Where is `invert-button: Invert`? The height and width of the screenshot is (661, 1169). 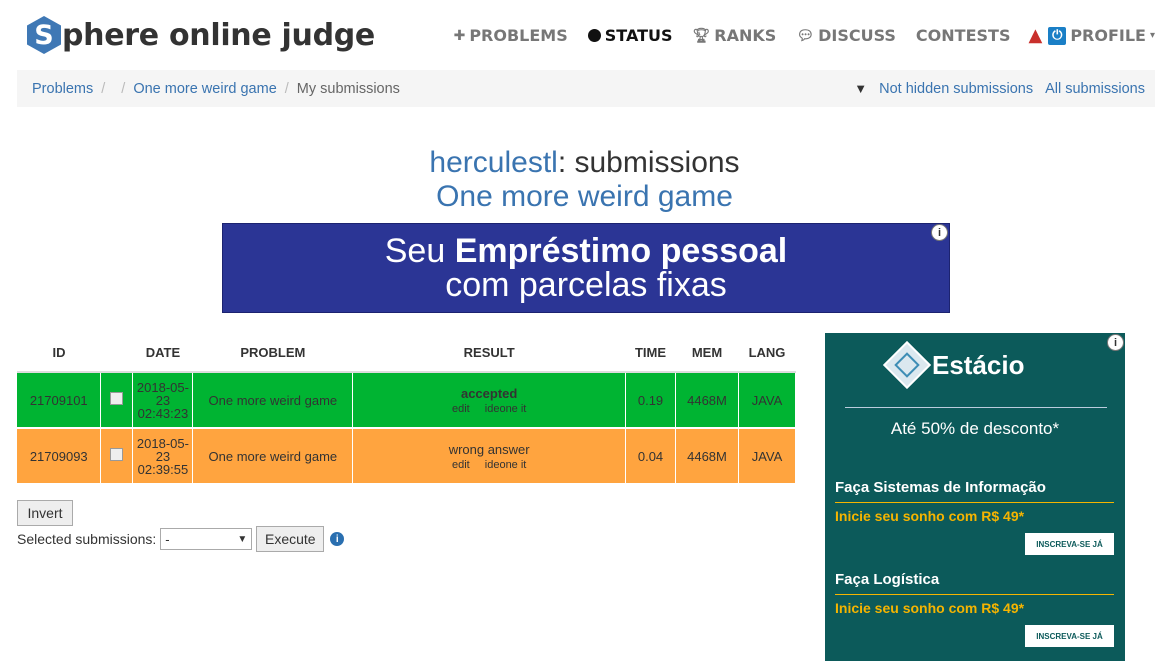
invert-button: Invert is located at coordinates (45, 513).